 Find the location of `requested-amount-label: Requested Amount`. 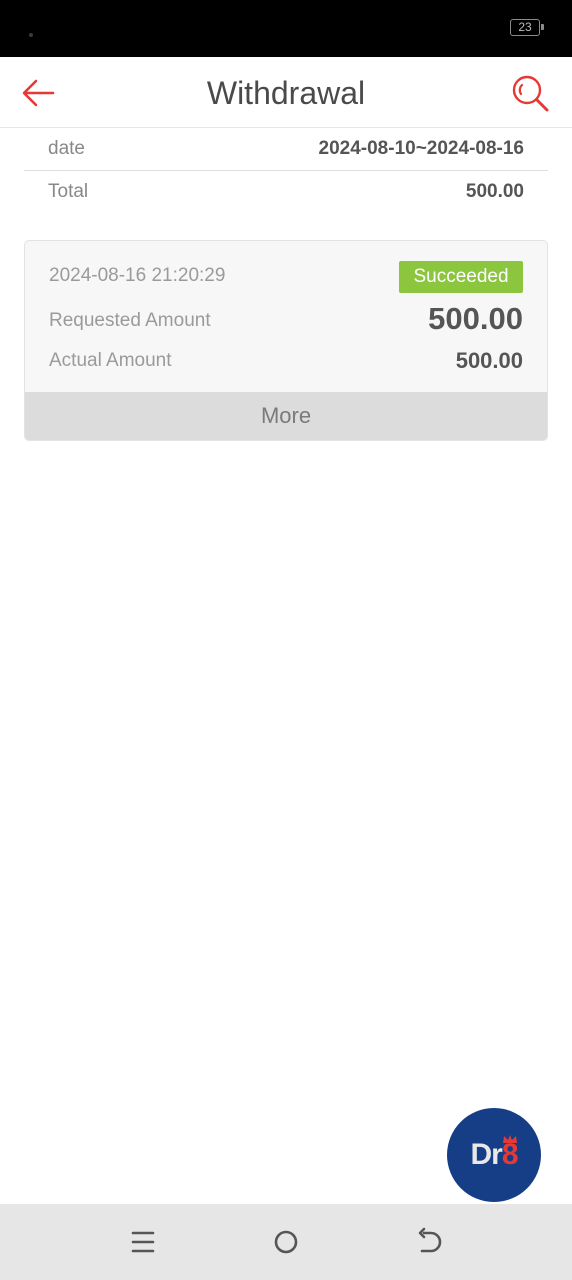

requested-amount-label: Requested Amount is located at coordinates (130, 320).